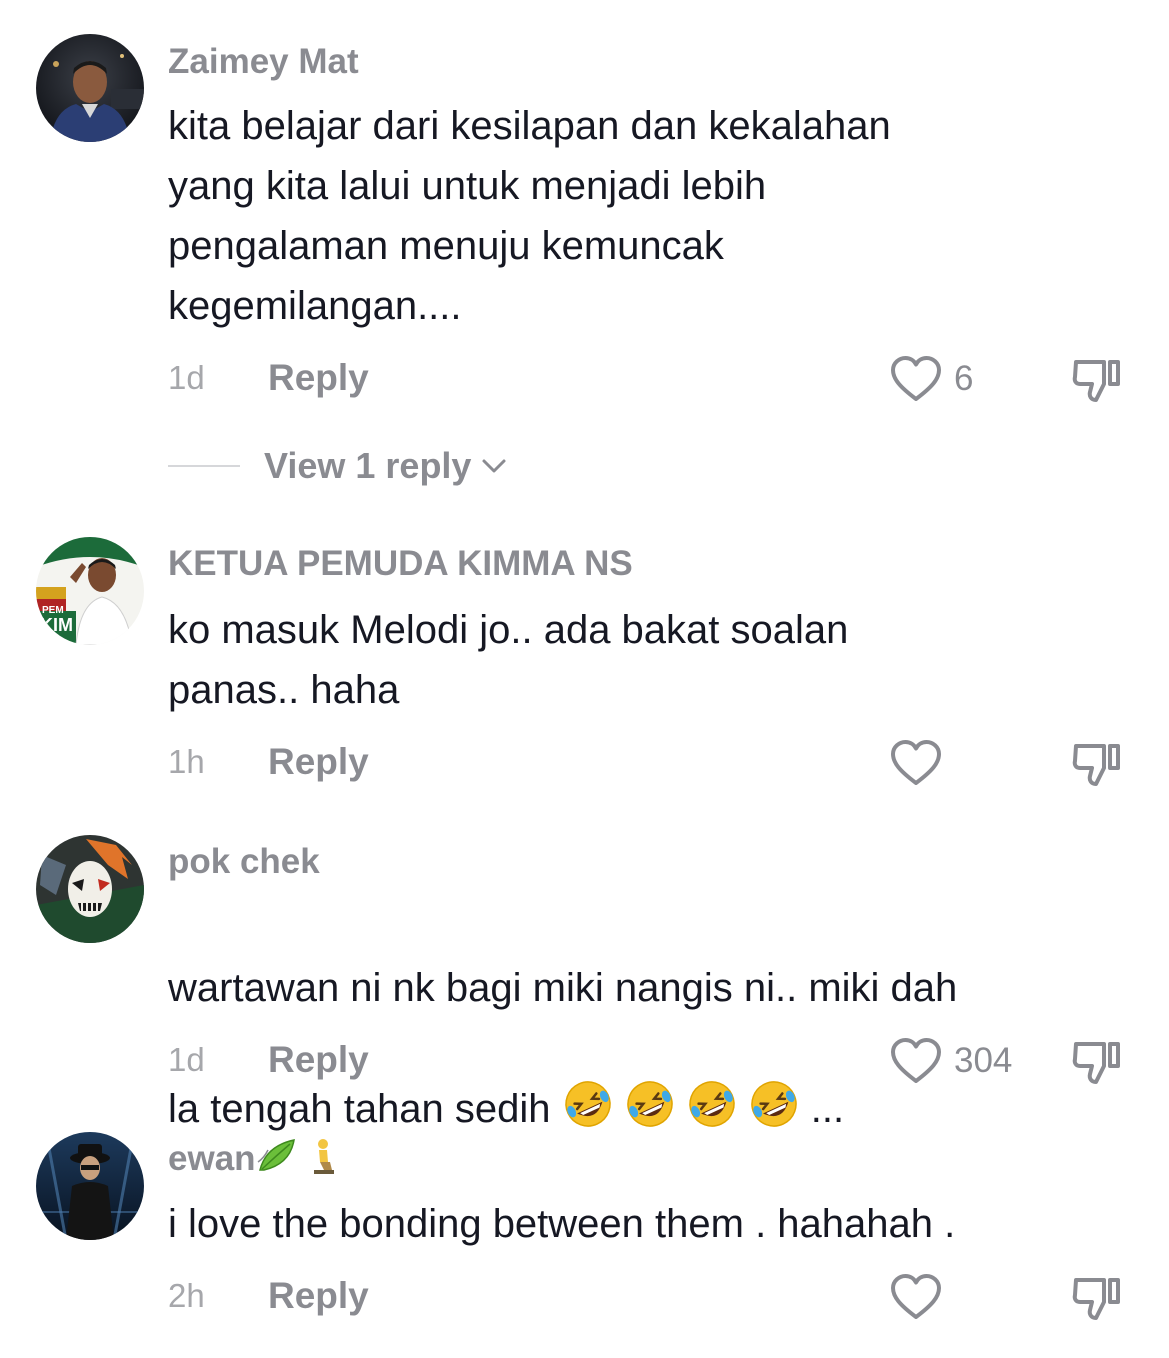 The width and height of the screenshot is (1169, 1358). Describe the element at coordinates (494, 466) in the screenshot. I see `chevron-down-icon` at that location.